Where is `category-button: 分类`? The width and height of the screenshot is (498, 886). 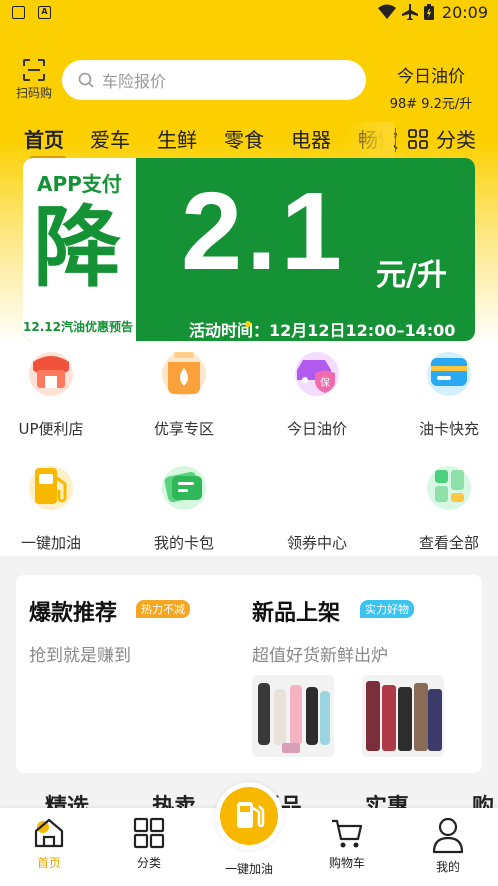
category-button: 分类 is located at coordinates (442, 138).